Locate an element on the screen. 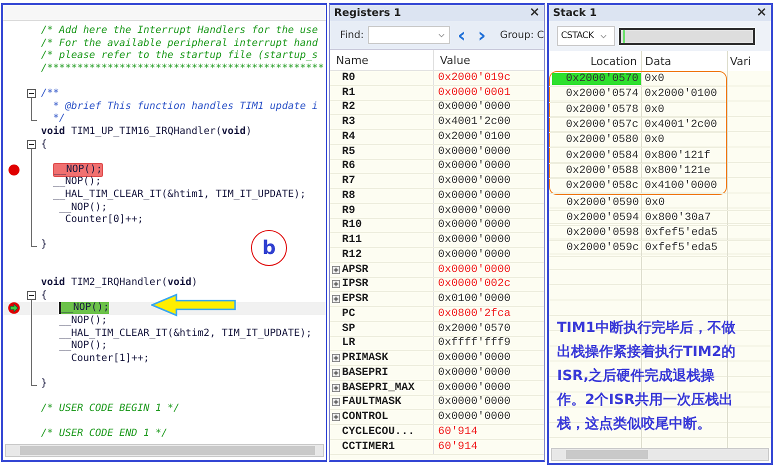 The width and height of the screenshot is (776, 473). stack-location: 0x2000'0580 is located at coordinates (602, 140).